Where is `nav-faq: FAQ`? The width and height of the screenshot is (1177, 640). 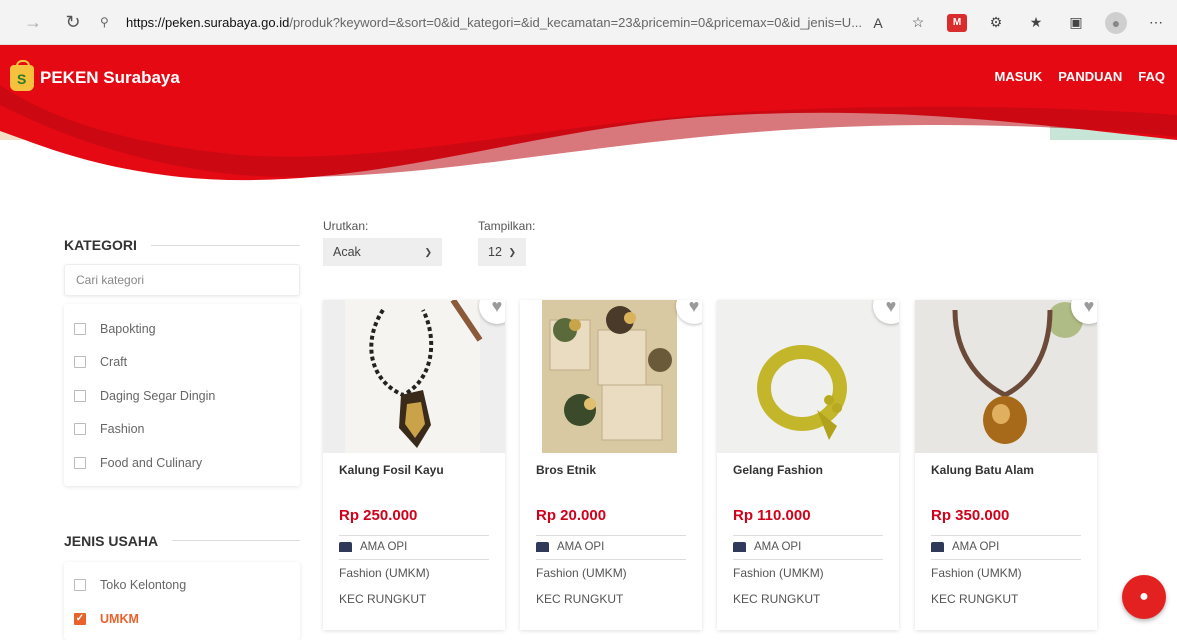 nav-faq: FAQ is located at coordinates (1151, 76).